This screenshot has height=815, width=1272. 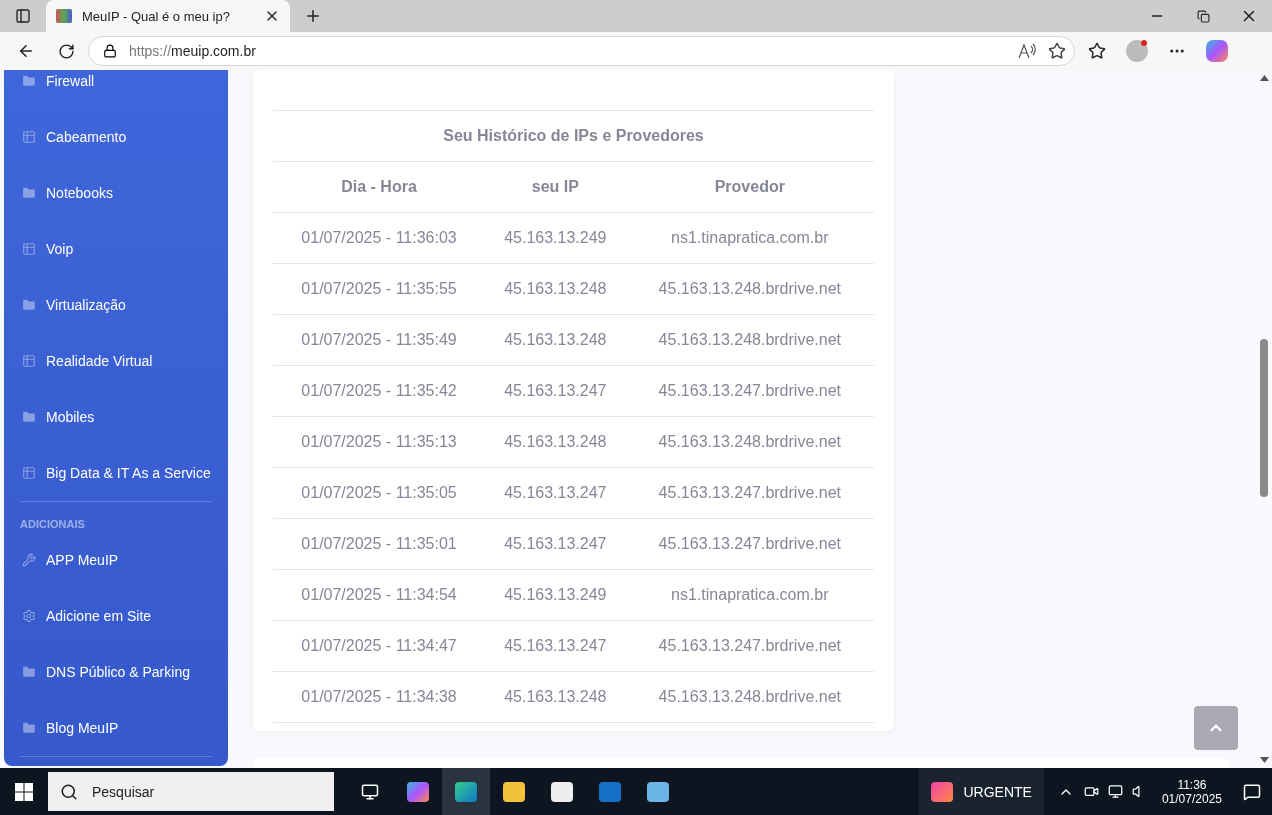 What do you see at coordinates (555, 187) in the screenshot?
I see `column-header: seu IP` at bounding box center [555, 187].